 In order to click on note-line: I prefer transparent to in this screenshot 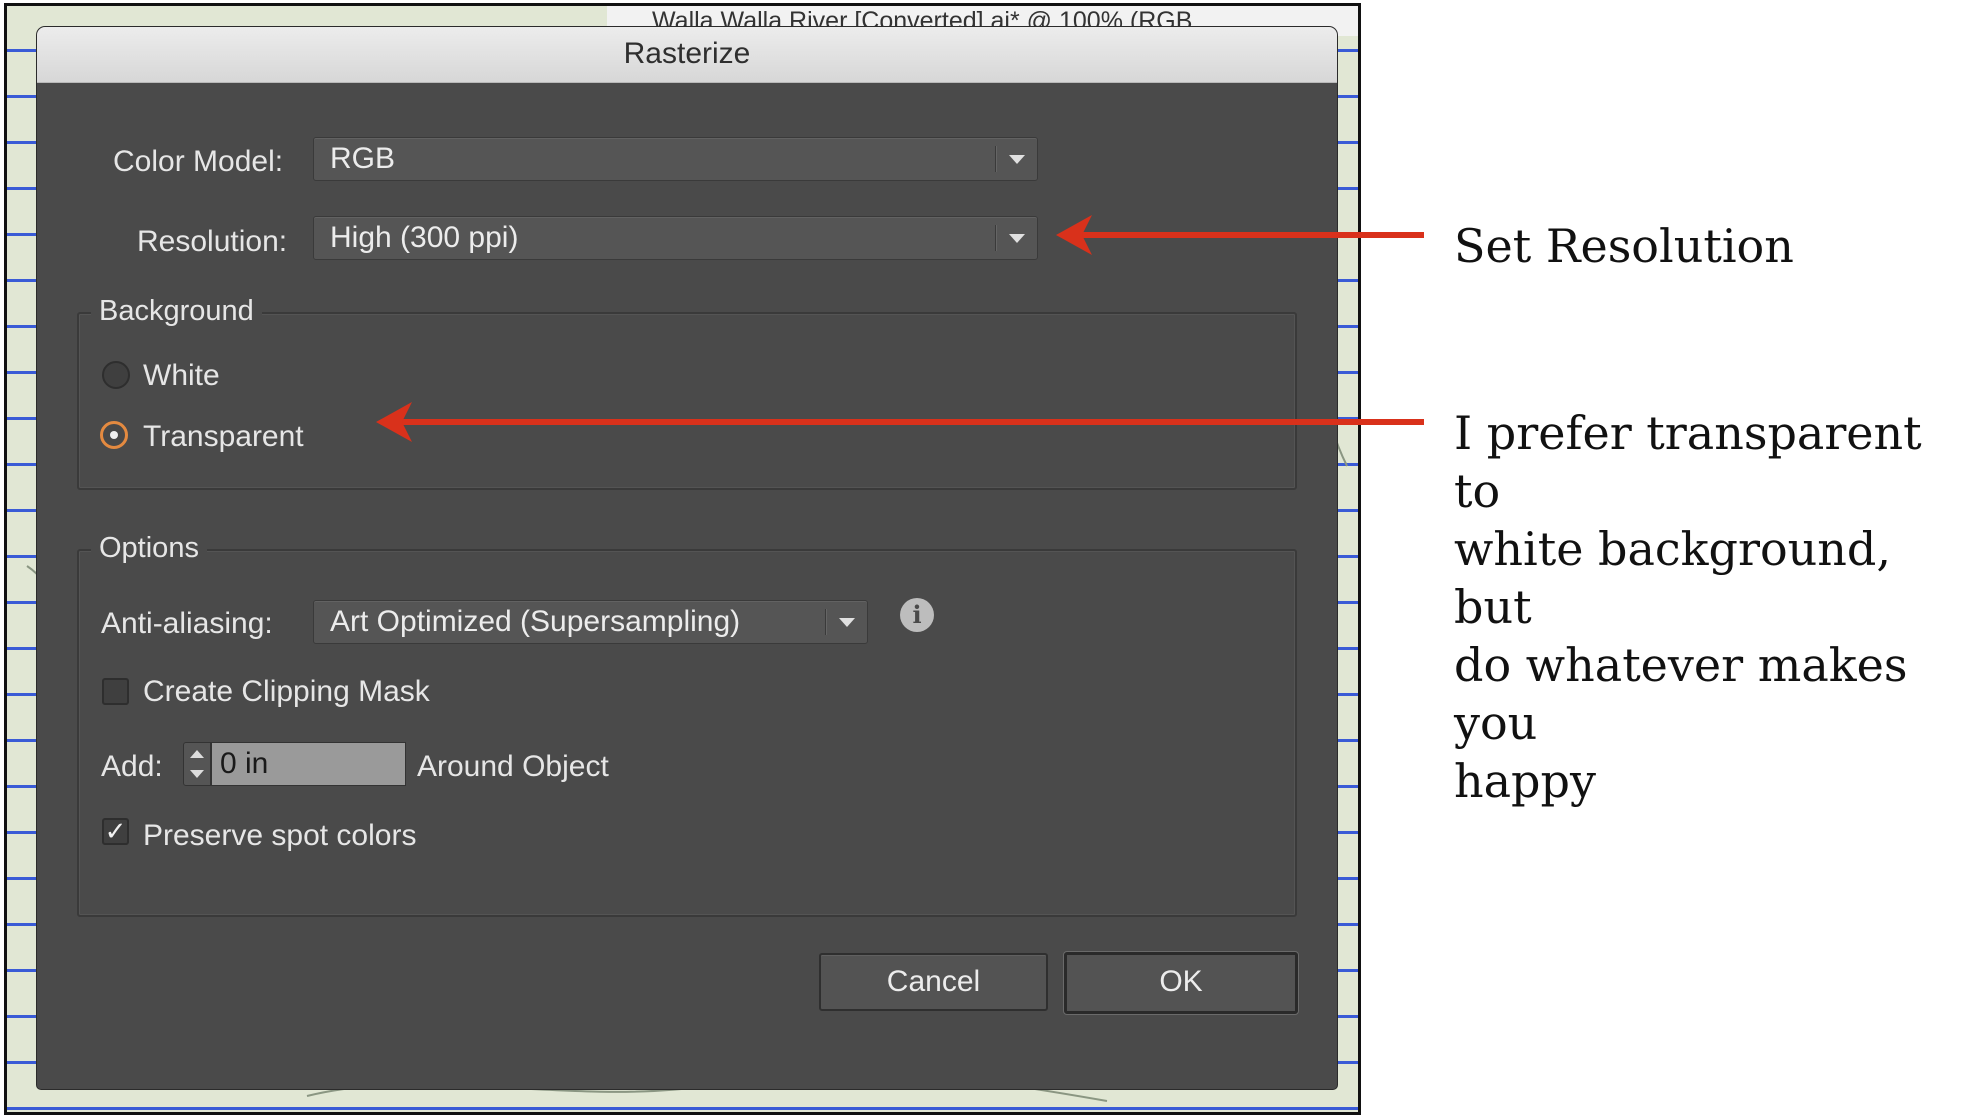, I will do `click(1688, 462)`.